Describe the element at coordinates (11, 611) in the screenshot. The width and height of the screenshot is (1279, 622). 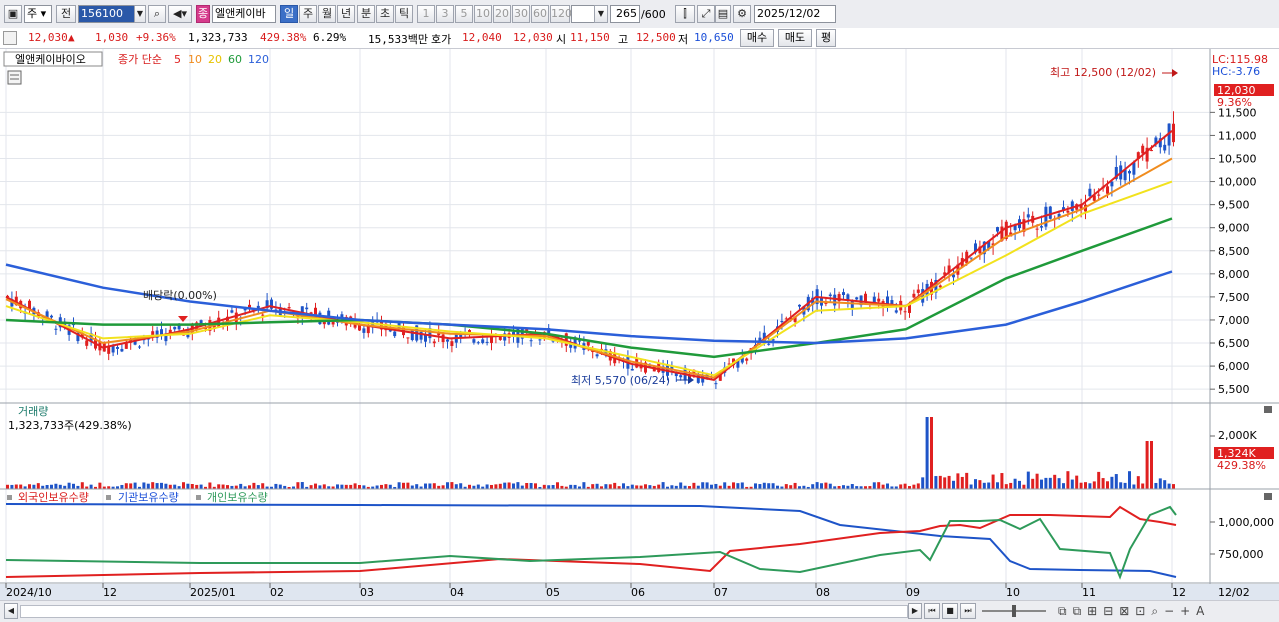
I see `scroll-left-icon: ◀` at that location.